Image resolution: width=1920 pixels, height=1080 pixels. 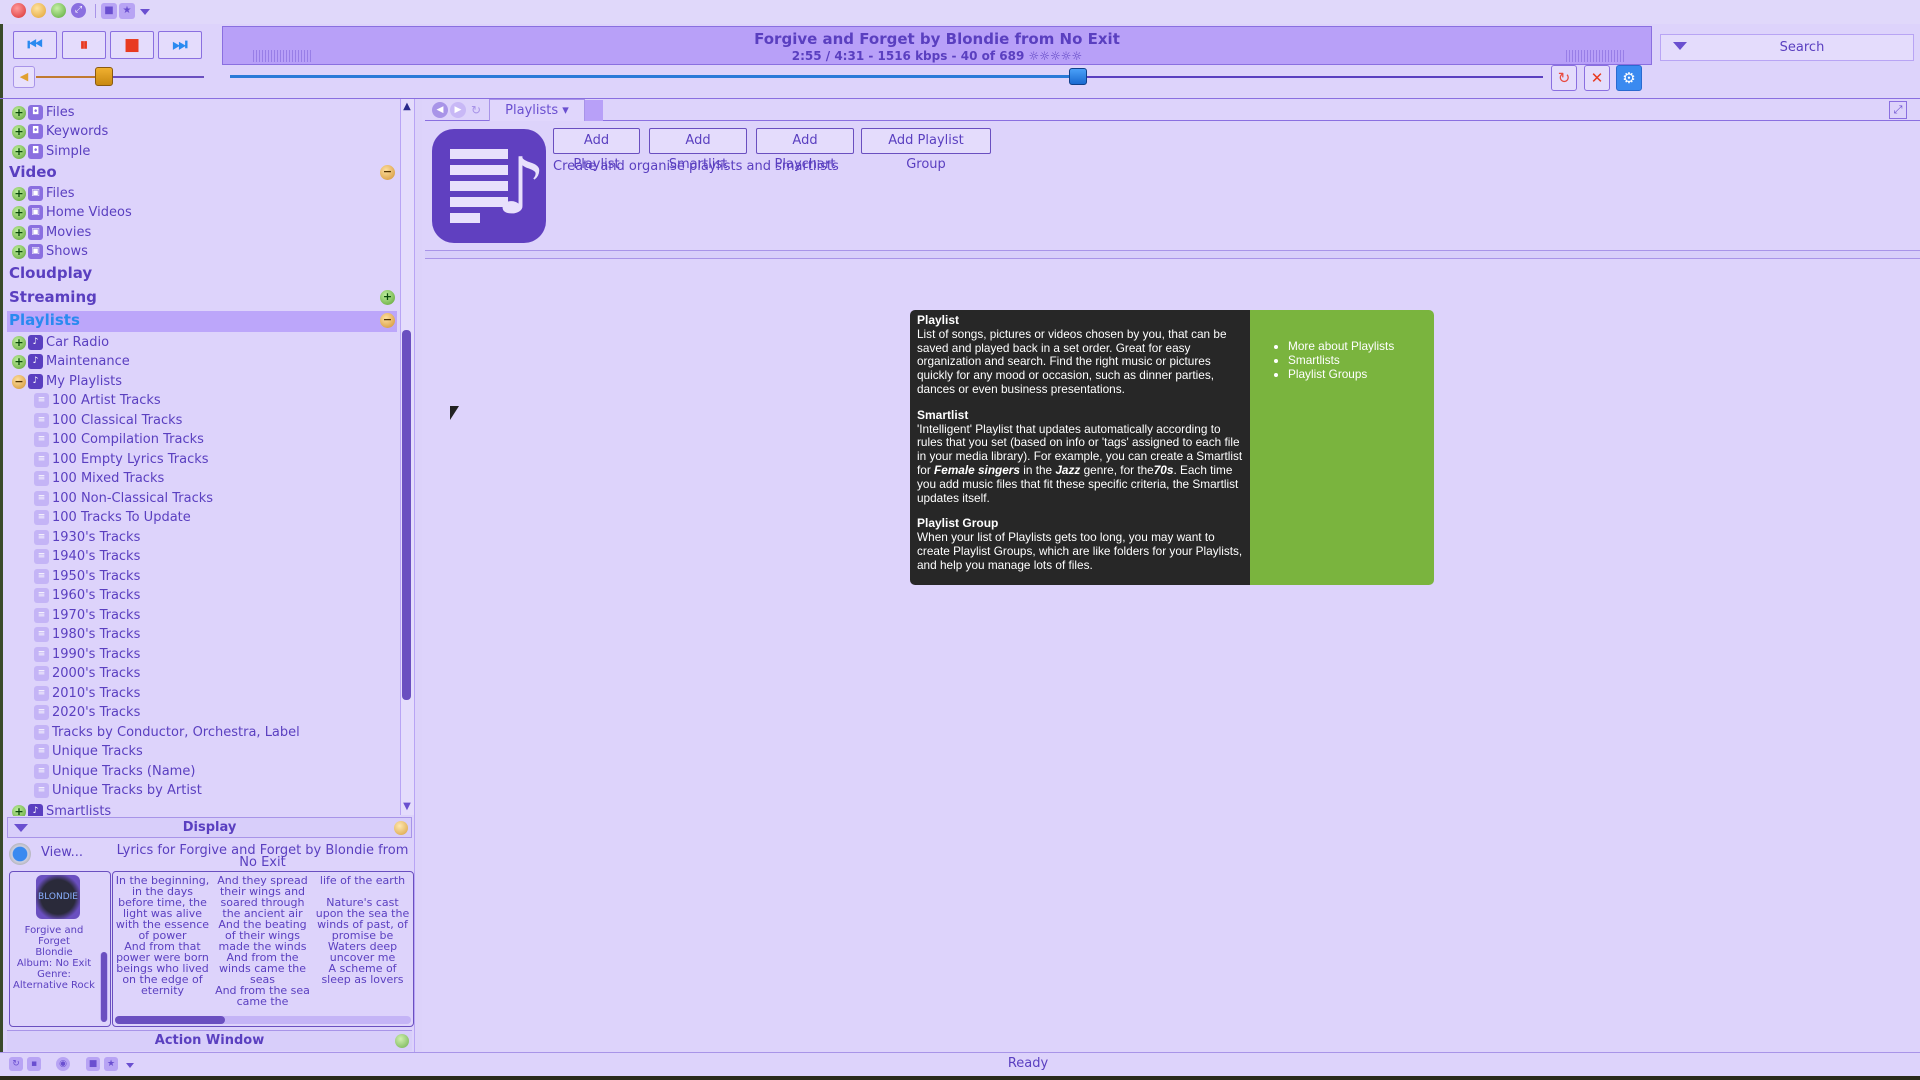 I want to click on playlist-item: ≡ Unique Tracks, so click(x=71, y=751).